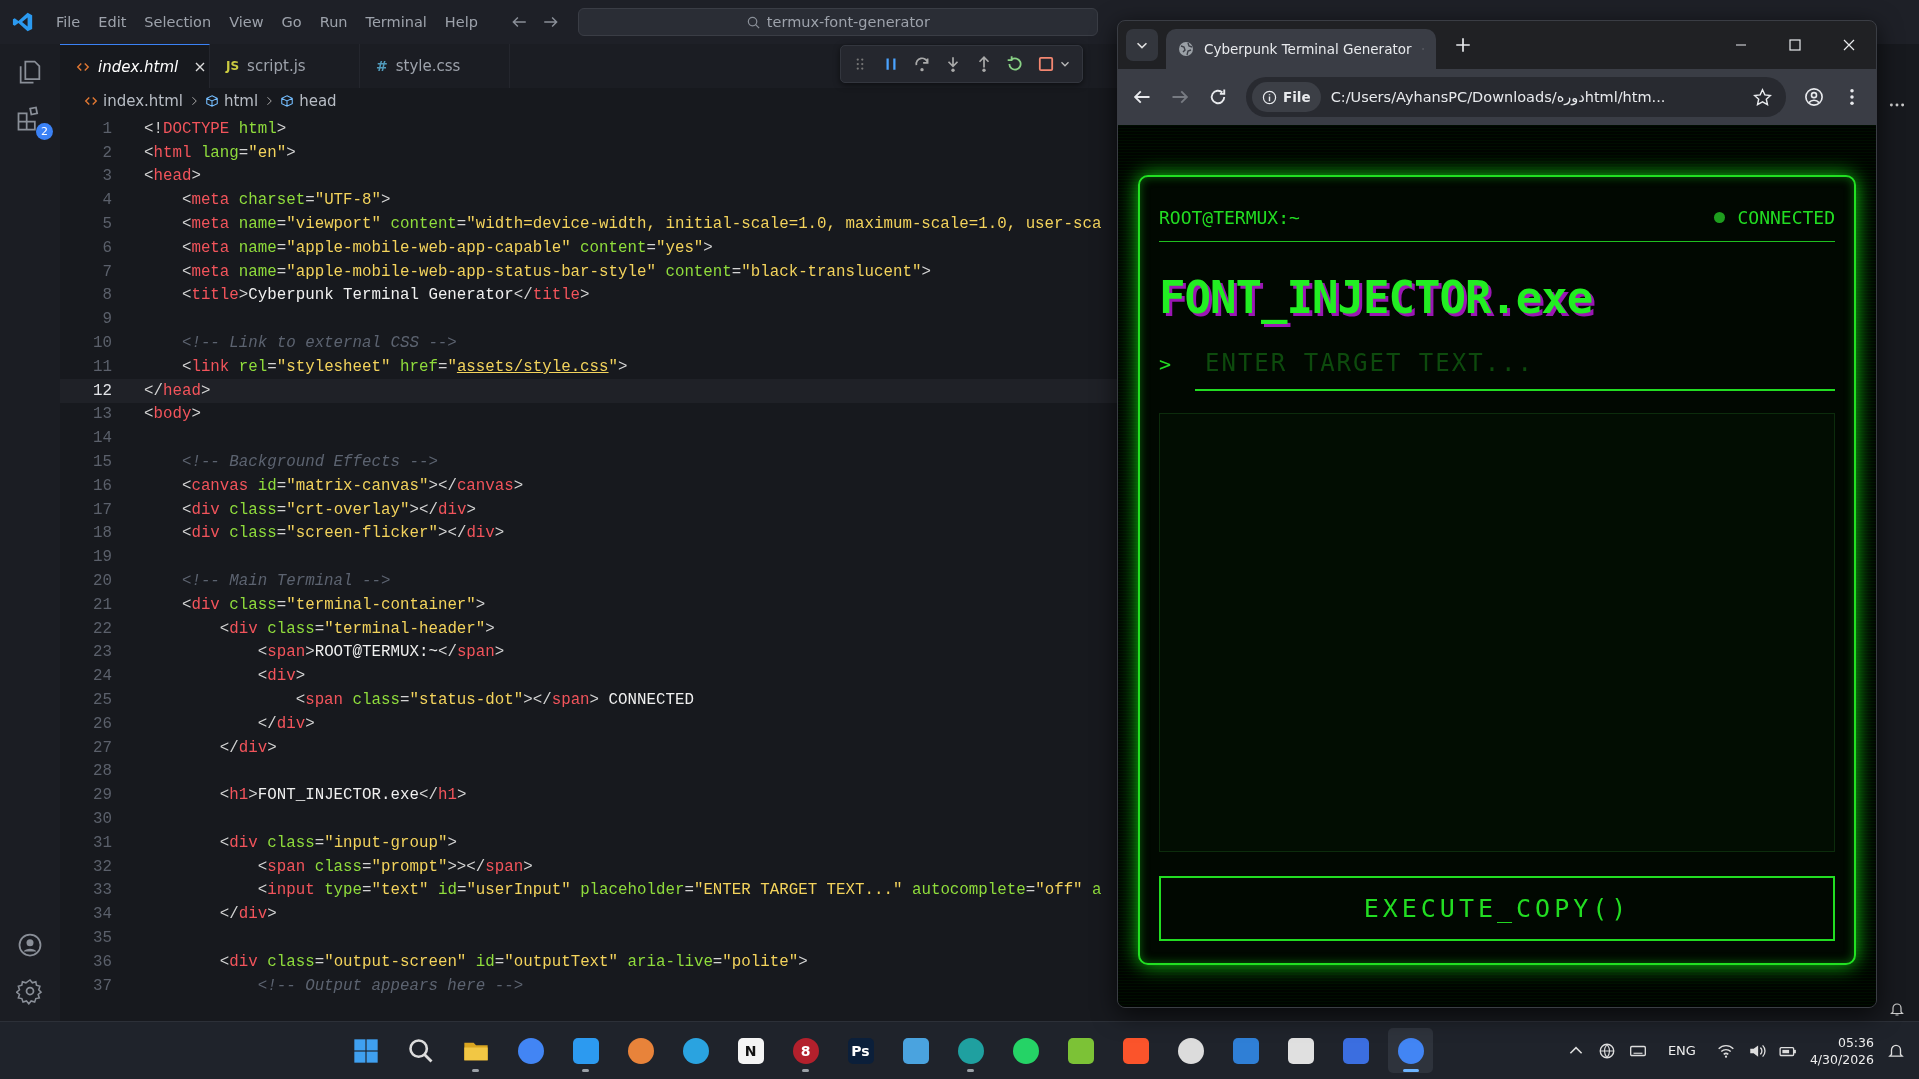 The image size is (1919, 1079). What do you see at coordinates (1897, 1009) in the screenshot?
I see `notification-icon` at bounding box center [1897, 1009].